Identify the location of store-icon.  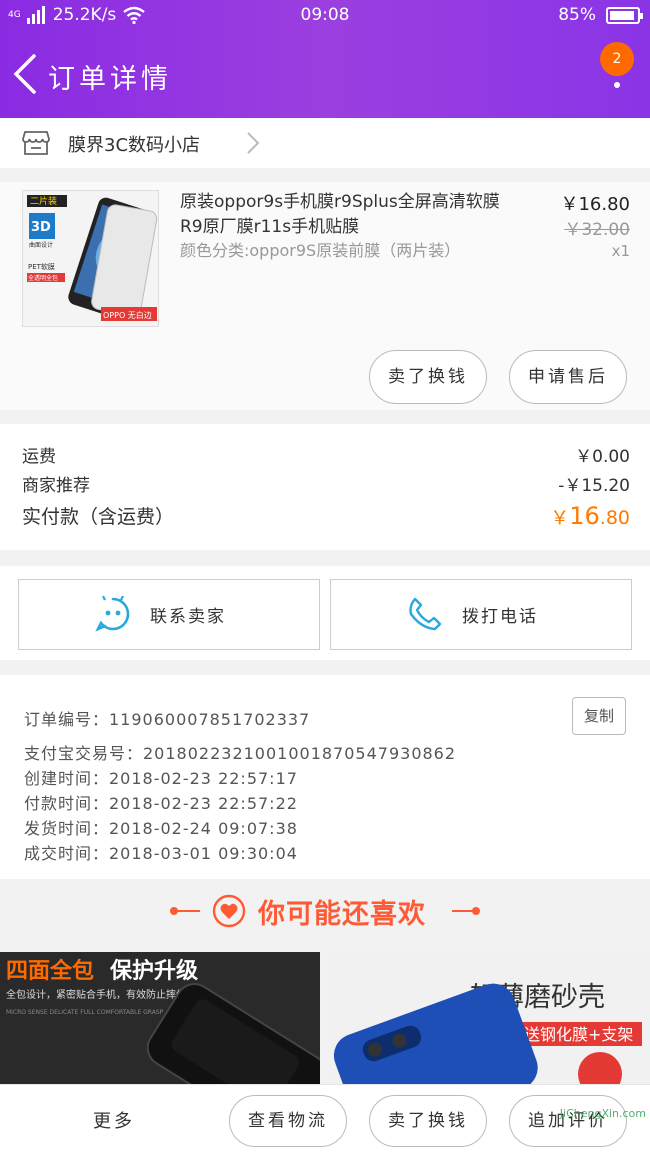
(36, 143).